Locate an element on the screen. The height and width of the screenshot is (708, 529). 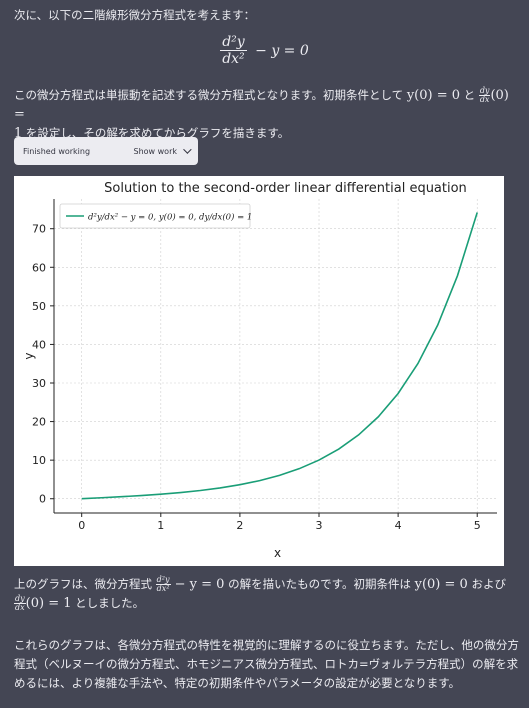
after-cond2: (0) = 1 is located at coordinates (48, 603).